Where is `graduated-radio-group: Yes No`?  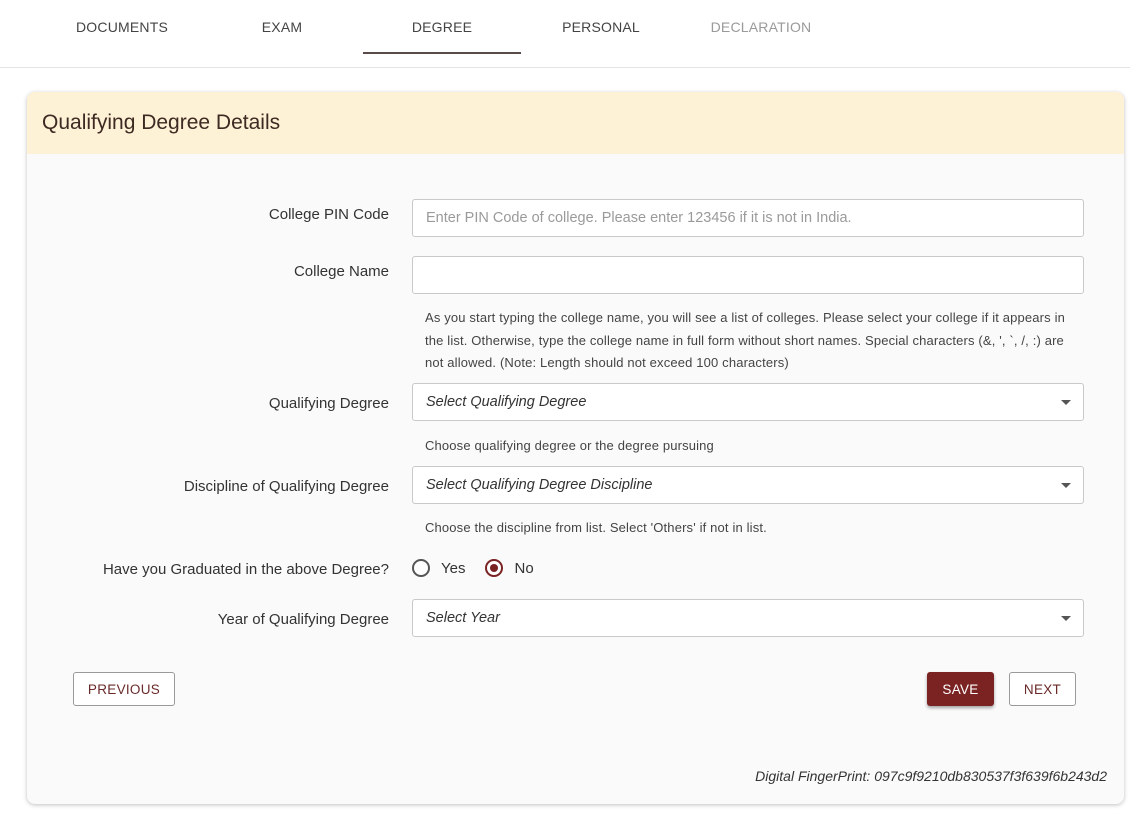
graduated-radio-group: Yes No is located at coordinates (483, 568).